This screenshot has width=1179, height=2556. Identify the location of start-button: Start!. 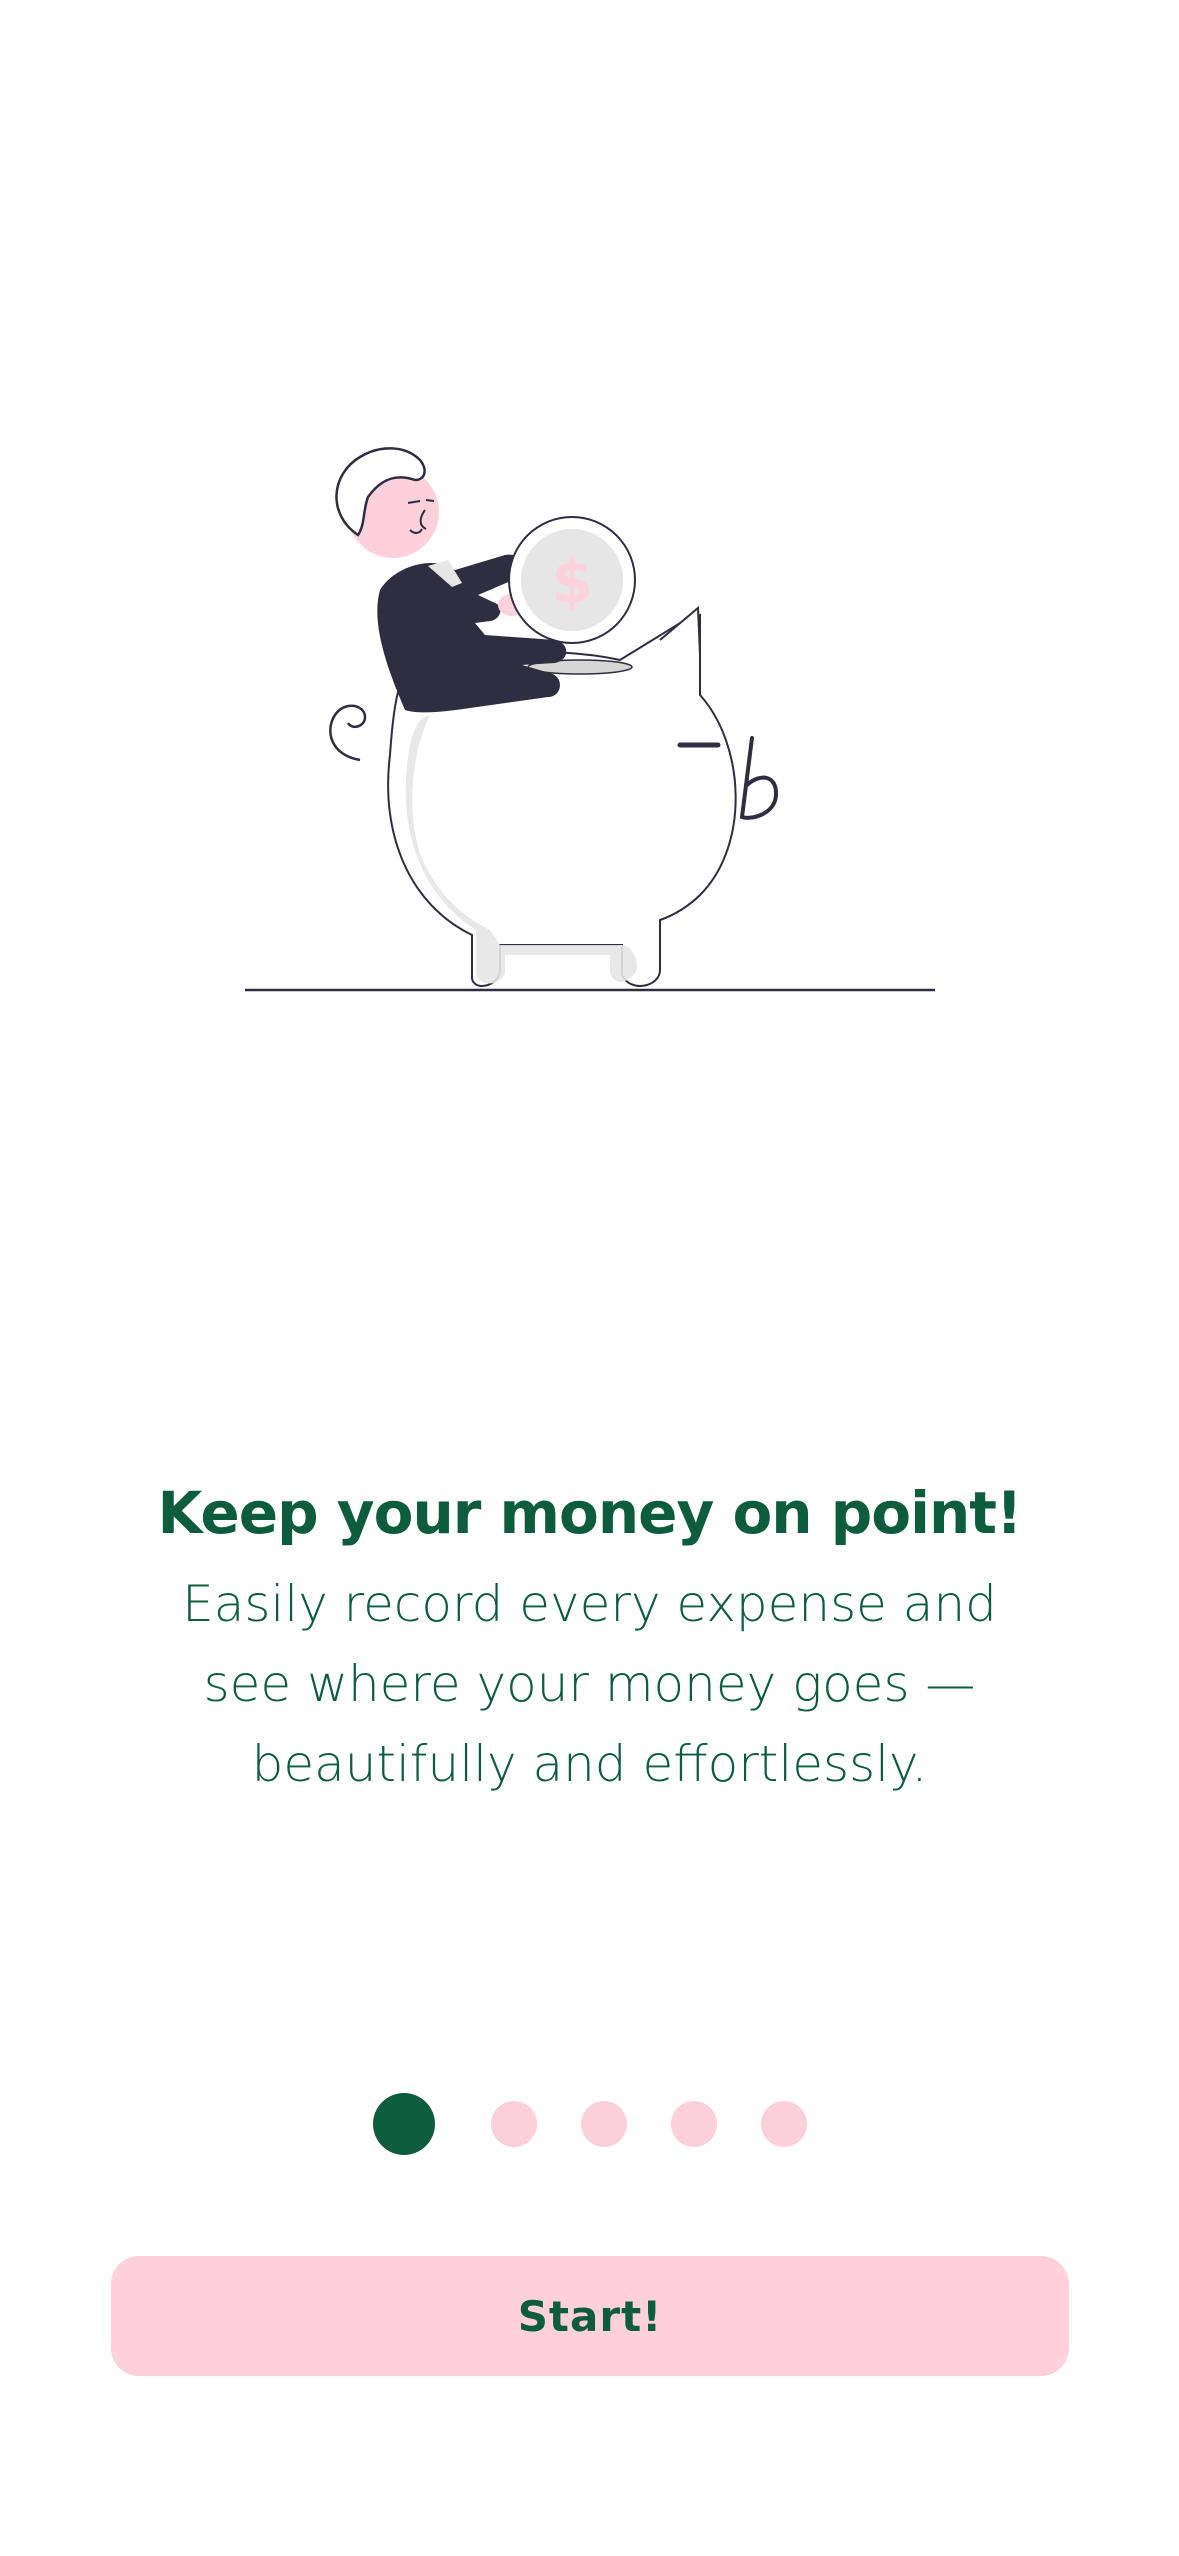
(590, 2316).